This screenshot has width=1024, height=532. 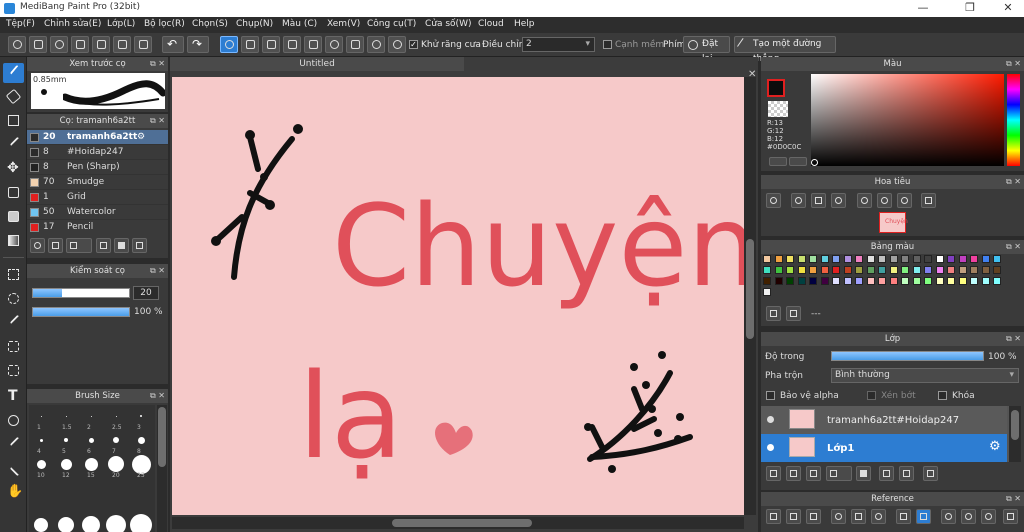 What do you see at coordinates (948, 516) in the screenshot?
I see `reference-rotate-left-icon` at bounding box center [948, 516].